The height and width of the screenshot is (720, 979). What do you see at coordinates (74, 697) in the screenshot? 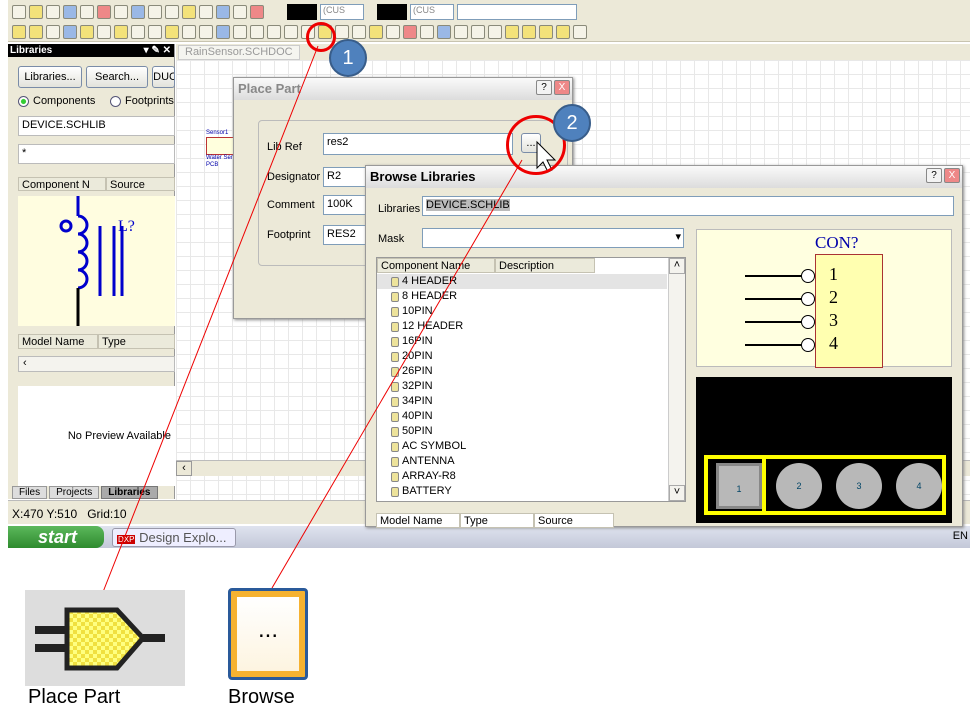
I see `place-part-caption: Place Part` at bounding box center [74, 697].